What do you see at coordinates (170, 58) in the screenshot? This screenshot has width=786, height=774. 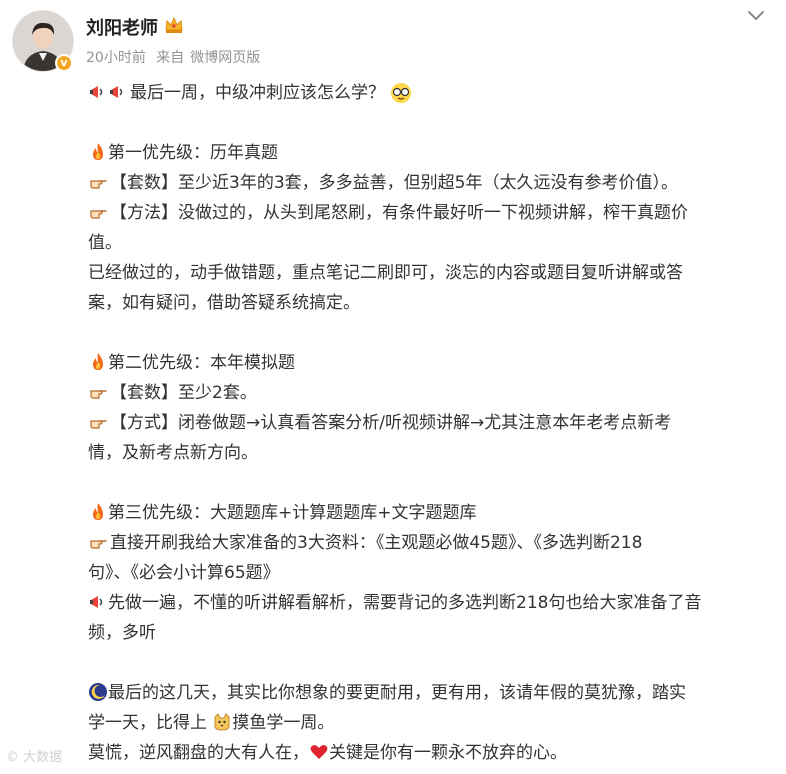 I see `source-prefix: 来自` at bounding box center [170, 58].